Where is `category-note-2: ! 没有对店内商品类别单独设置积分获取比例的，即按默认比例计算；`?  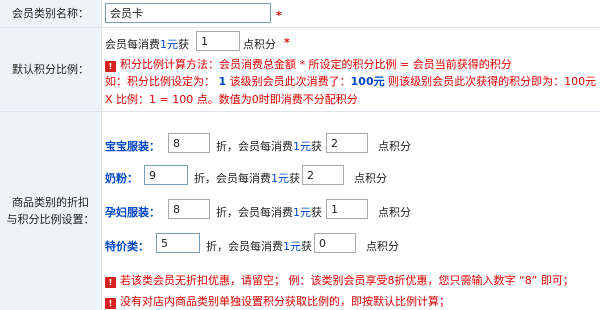 category-note-2: ! 没有对店内商品类别单独设置积分获取比例的，即按默认比例计算； is located at coordinates (277, 301).